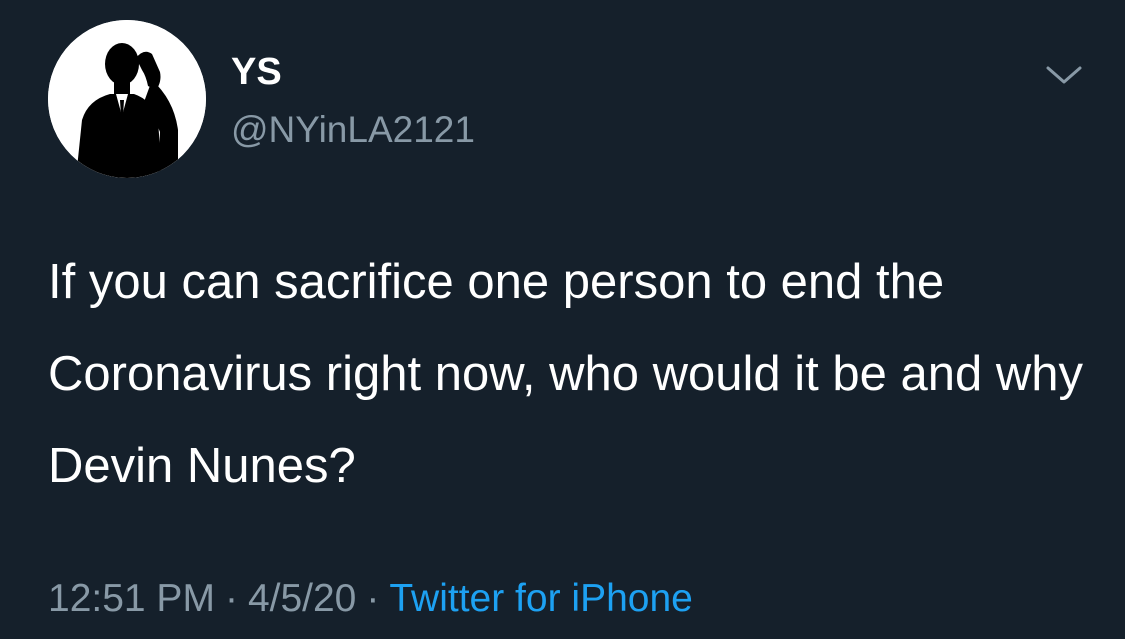 Image resolution: width=1125 pixels, height=639 pixels. What do you see at coordinates (256, 72) in the screenshot?
I see `author-display-name: YS` at bounding box center [256, 72].